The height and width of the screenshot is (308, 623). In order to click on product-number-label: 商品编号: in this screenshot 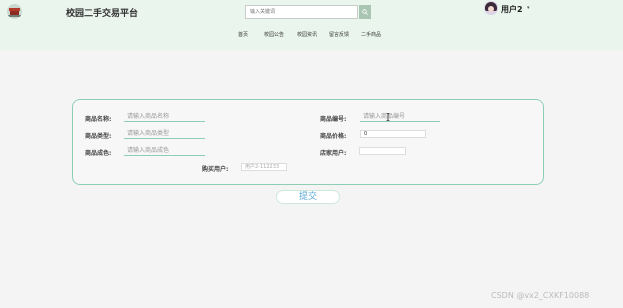, I will do `click(333, 119)`.